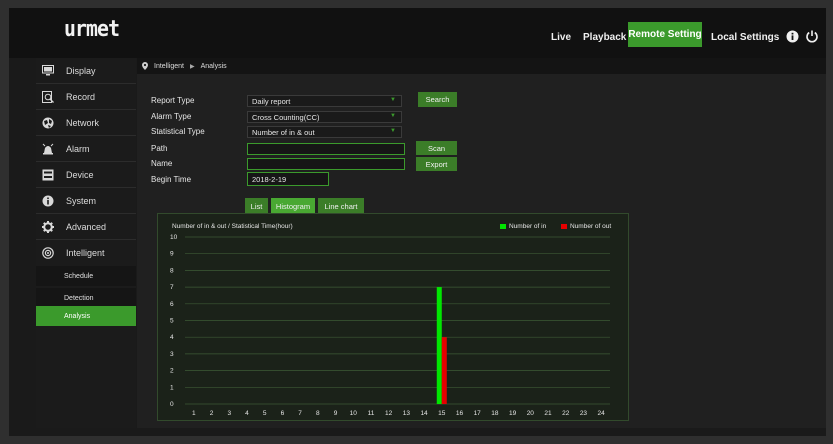 Image resolution: width=833 pixels, height=444 pixels. I want to click on sidebar-subitem-label: Analysis, so click(77, 316).